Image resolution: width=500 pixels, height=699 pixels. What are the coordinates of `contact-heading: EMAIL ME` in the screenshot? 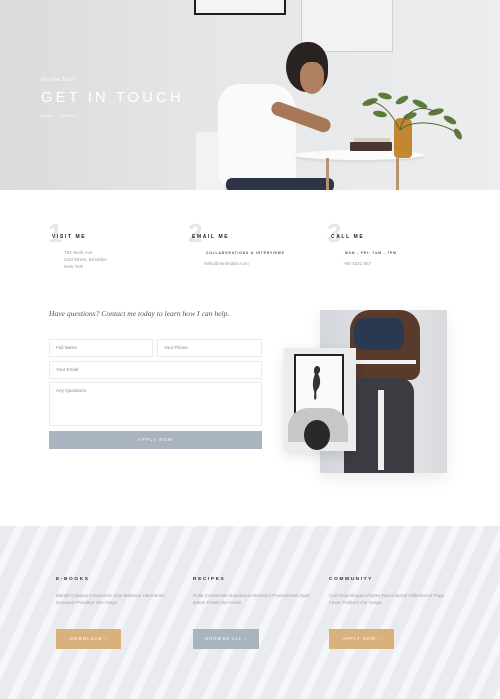 It's located at (211, 237).